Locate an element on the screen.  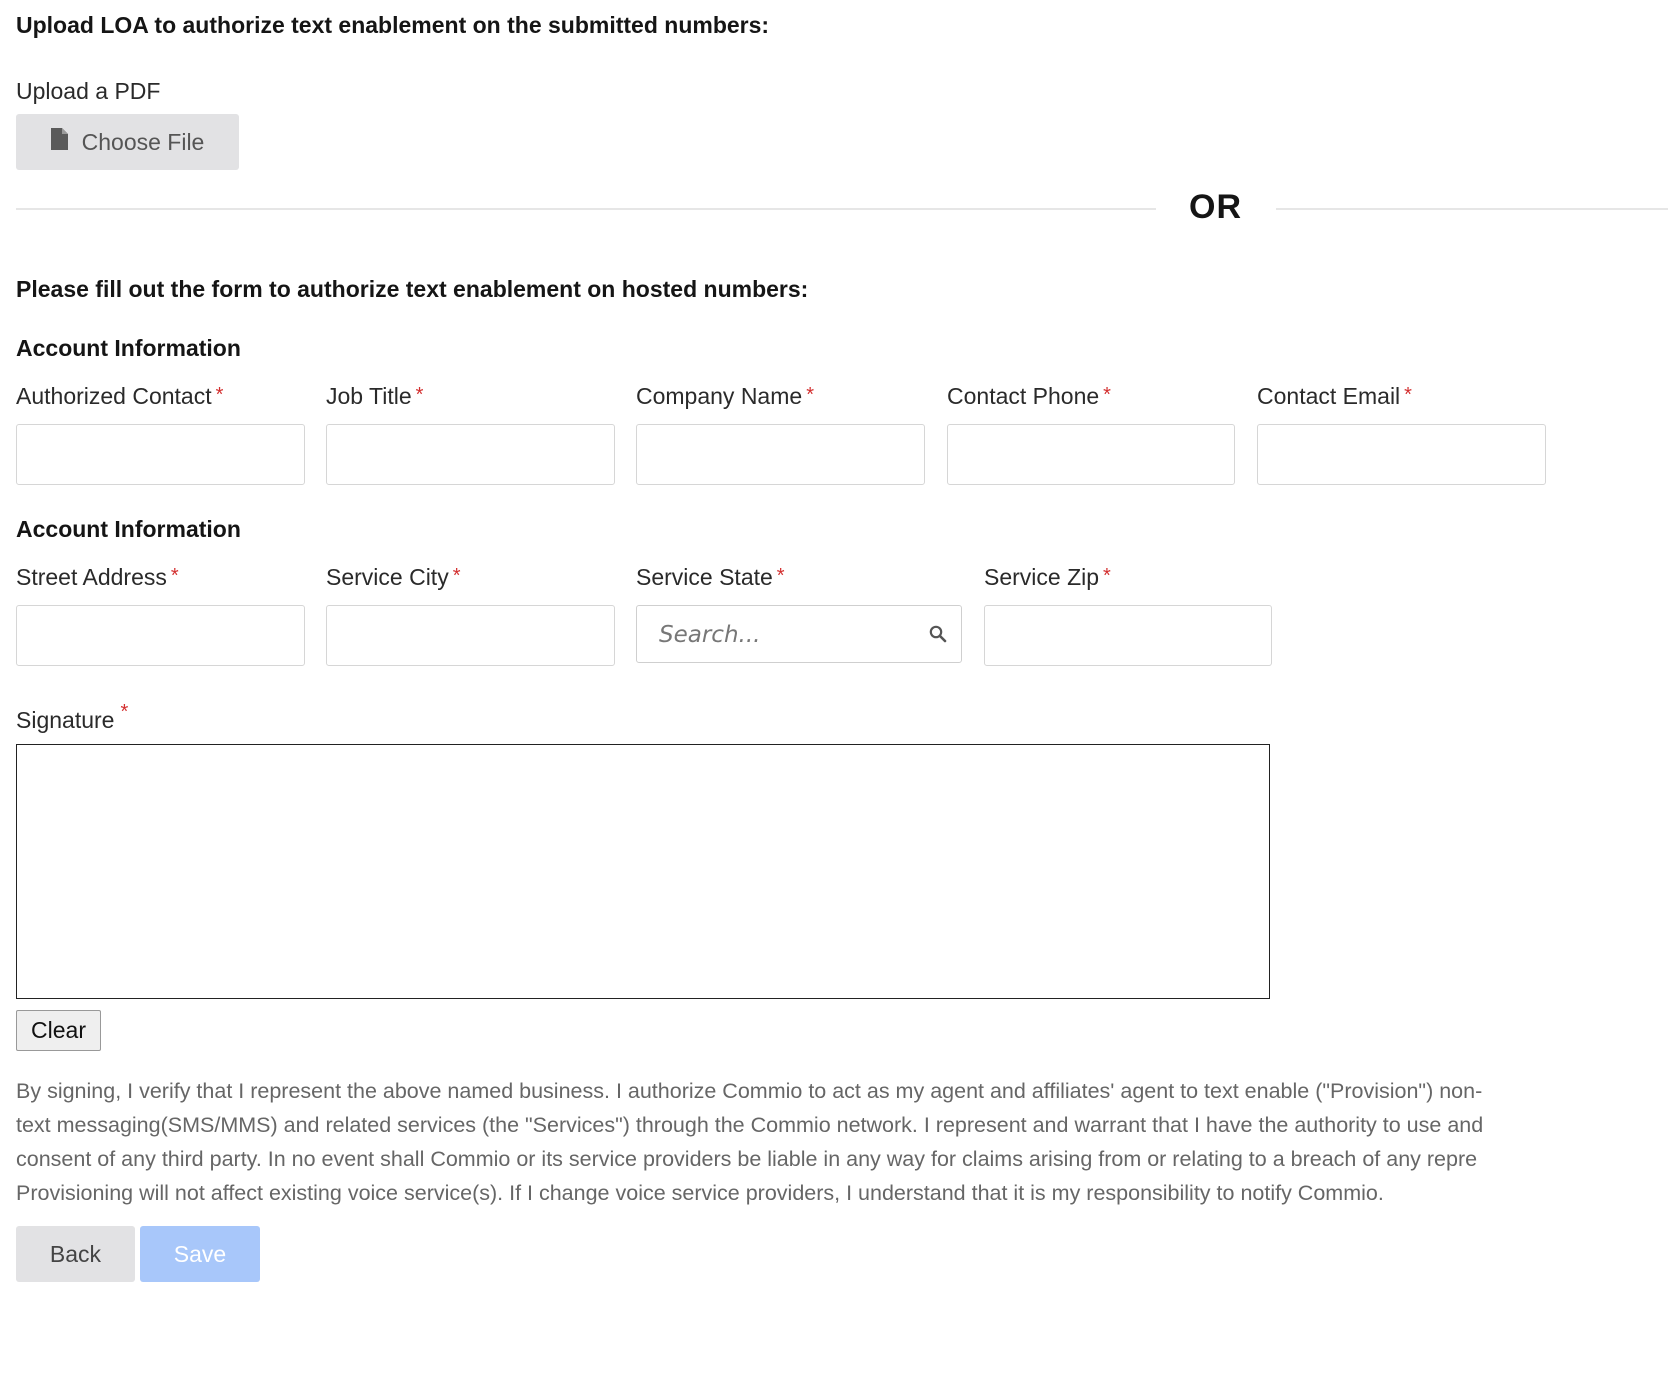
service-state-label: Service State * is located at coordinates (710, 577).